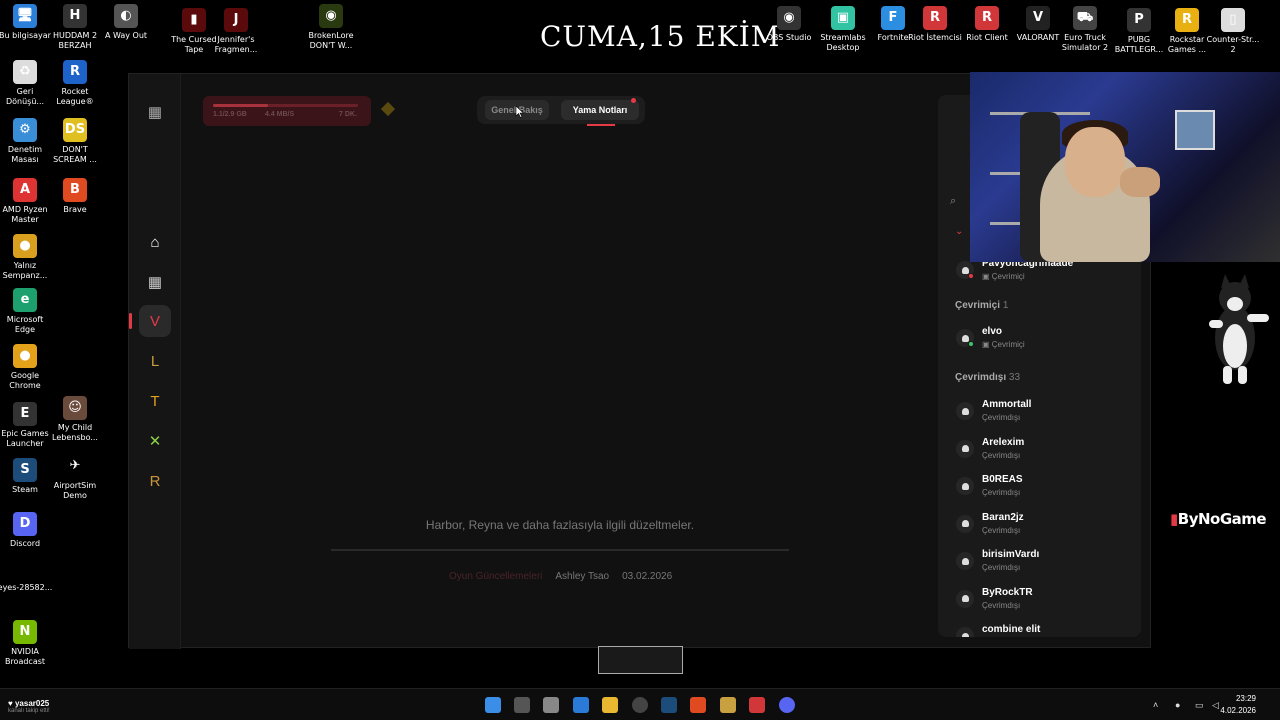 The width and height of the screenshot is (1280, 720). Describe the element at coordinates (987, 377) in the screenshot. I see `group-offline-label: Çevrimdışı 33` at that location.